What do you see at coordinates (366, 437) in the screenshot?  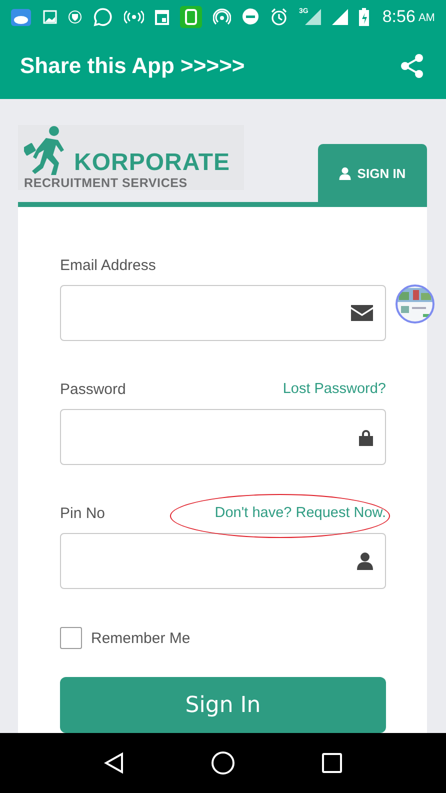 I see `lock-icon` at bounding box center [366, 437].